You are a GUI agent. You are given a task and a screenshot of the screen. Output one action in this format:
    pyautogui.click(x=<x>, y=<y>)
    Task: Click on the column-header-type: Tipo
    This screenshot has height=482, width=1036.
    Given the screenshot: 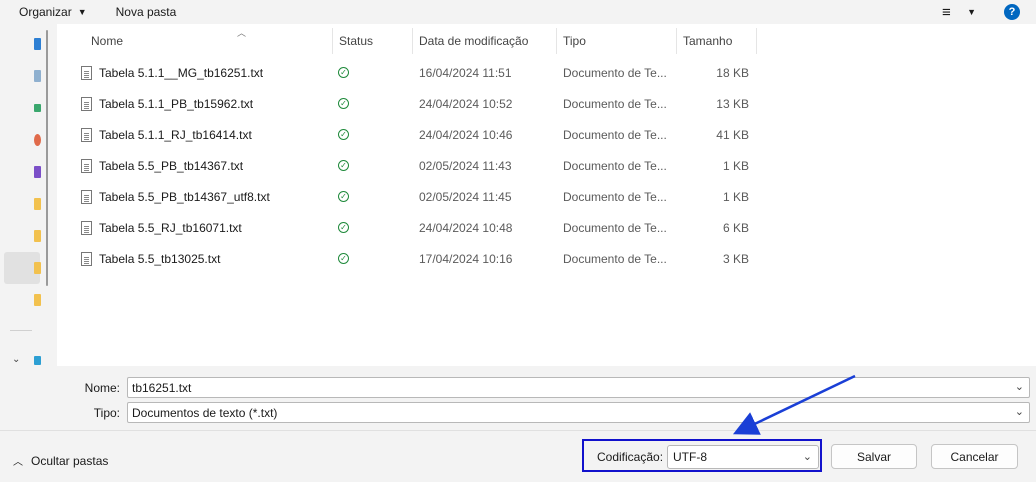 What is the action you would take?
    pyautogui.click(x=619, y=41)
    